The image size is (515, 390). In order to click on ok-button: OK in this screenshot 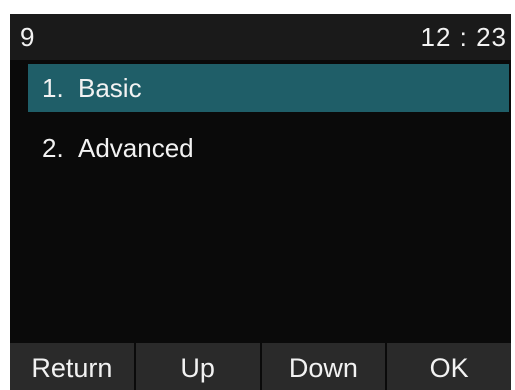, I will do `click(449, 366)`.